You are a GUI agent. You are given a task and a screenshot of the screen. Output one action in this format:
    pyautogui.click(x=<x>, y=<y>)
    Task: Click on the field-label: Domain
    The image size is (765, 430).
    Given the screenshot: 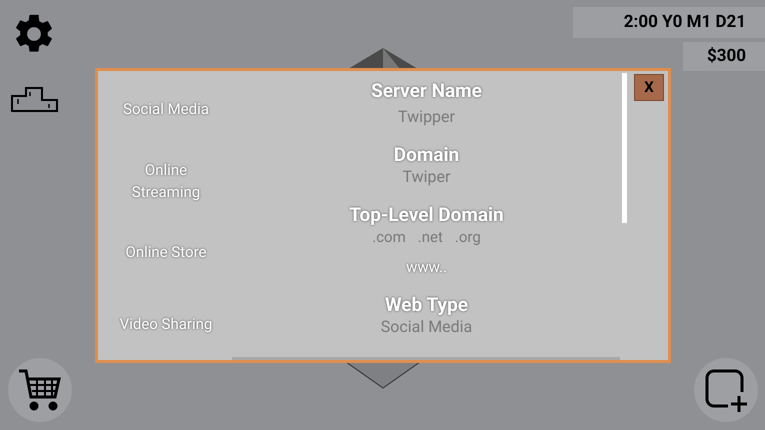 What is the action you would take?
    pyautogui.click(x=427, y=155)
    